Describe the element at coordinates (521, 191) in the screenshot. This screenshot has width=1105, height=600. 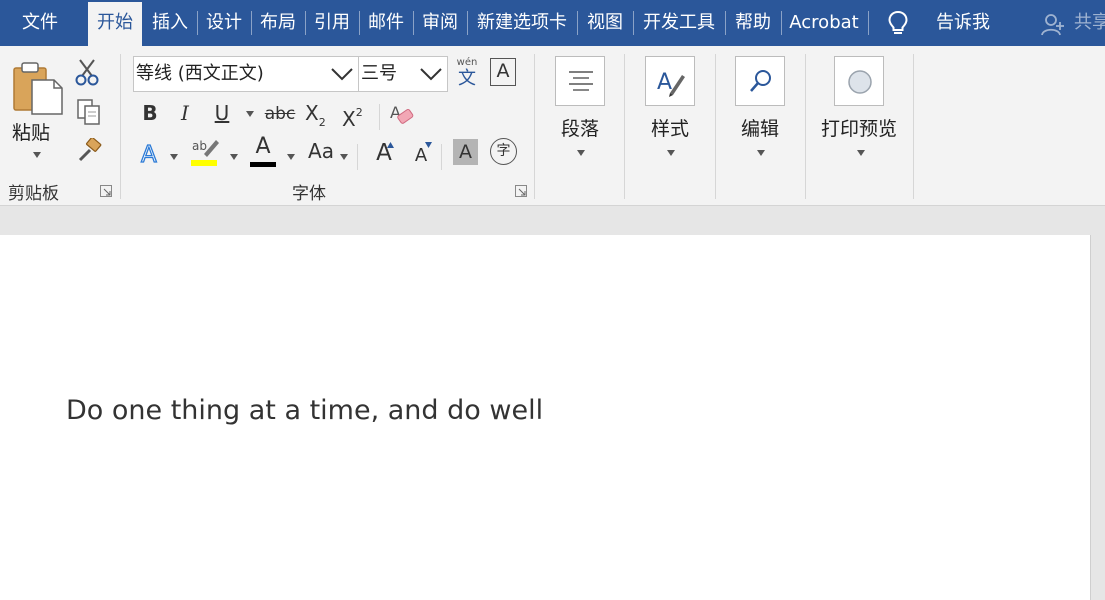
I see `font-dialog-launcher-icon` at that location.